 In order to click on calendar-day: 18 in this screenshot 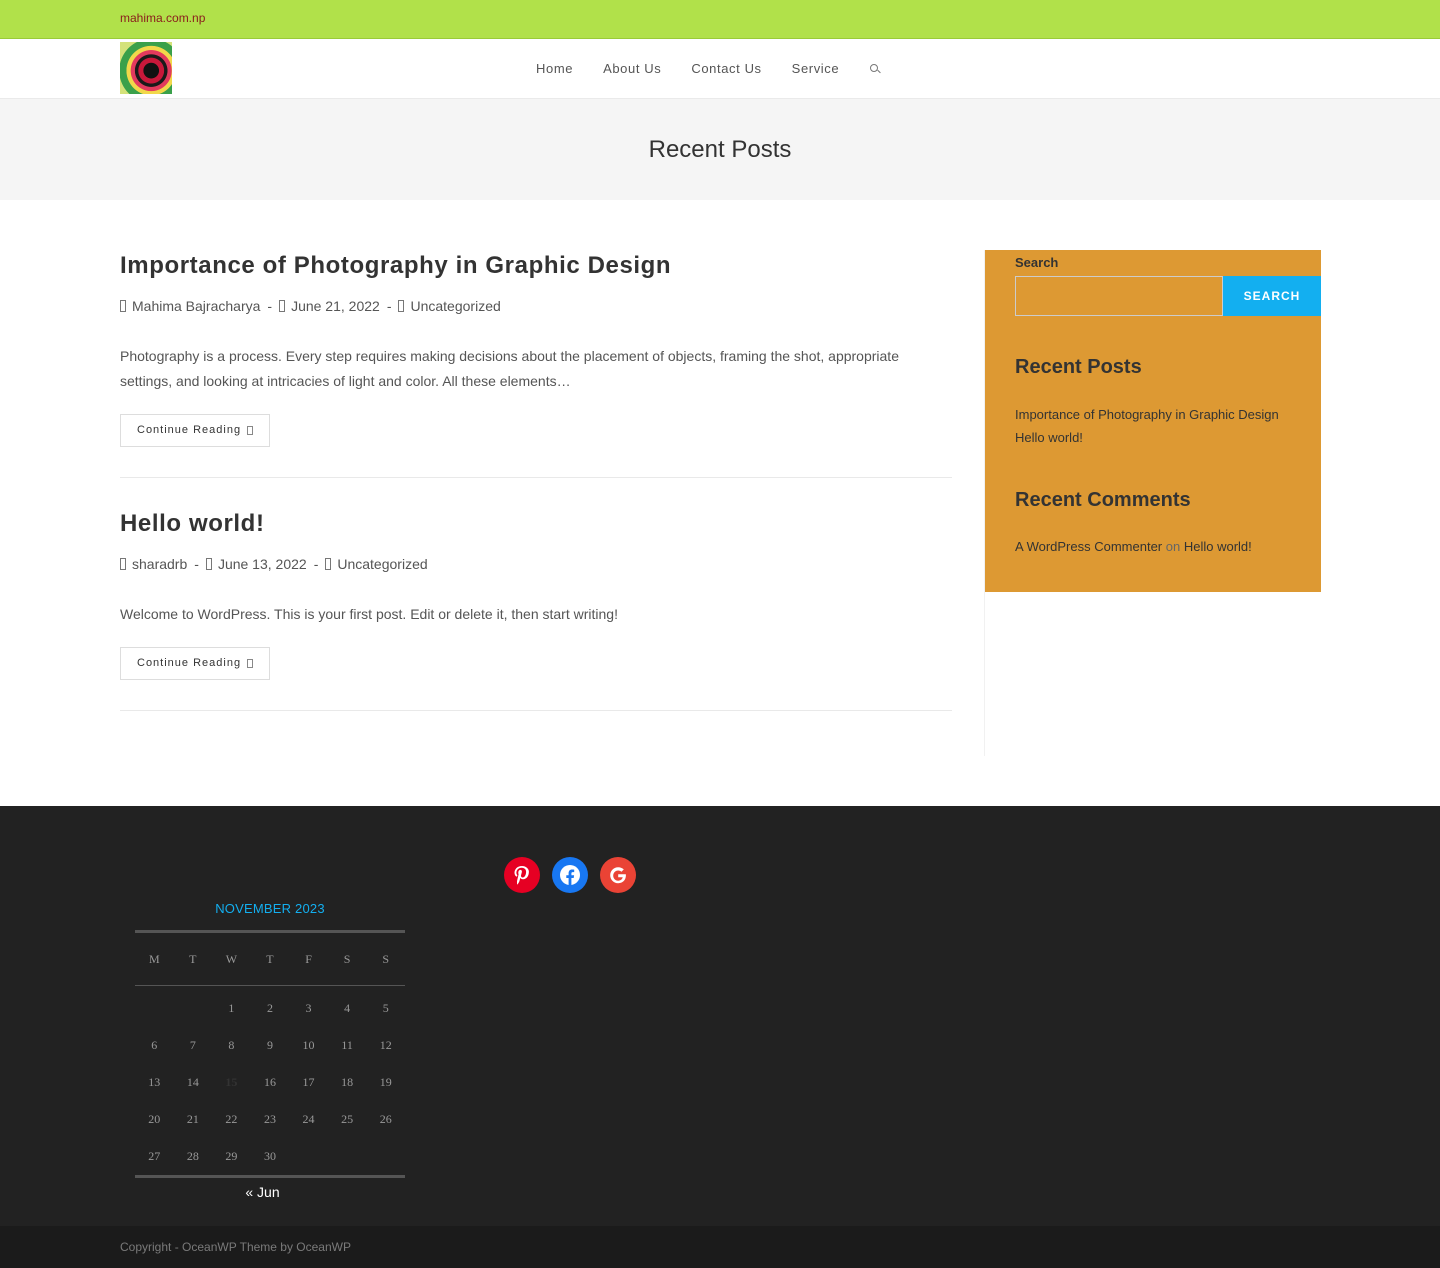, I will do `click(347, 1082)`.